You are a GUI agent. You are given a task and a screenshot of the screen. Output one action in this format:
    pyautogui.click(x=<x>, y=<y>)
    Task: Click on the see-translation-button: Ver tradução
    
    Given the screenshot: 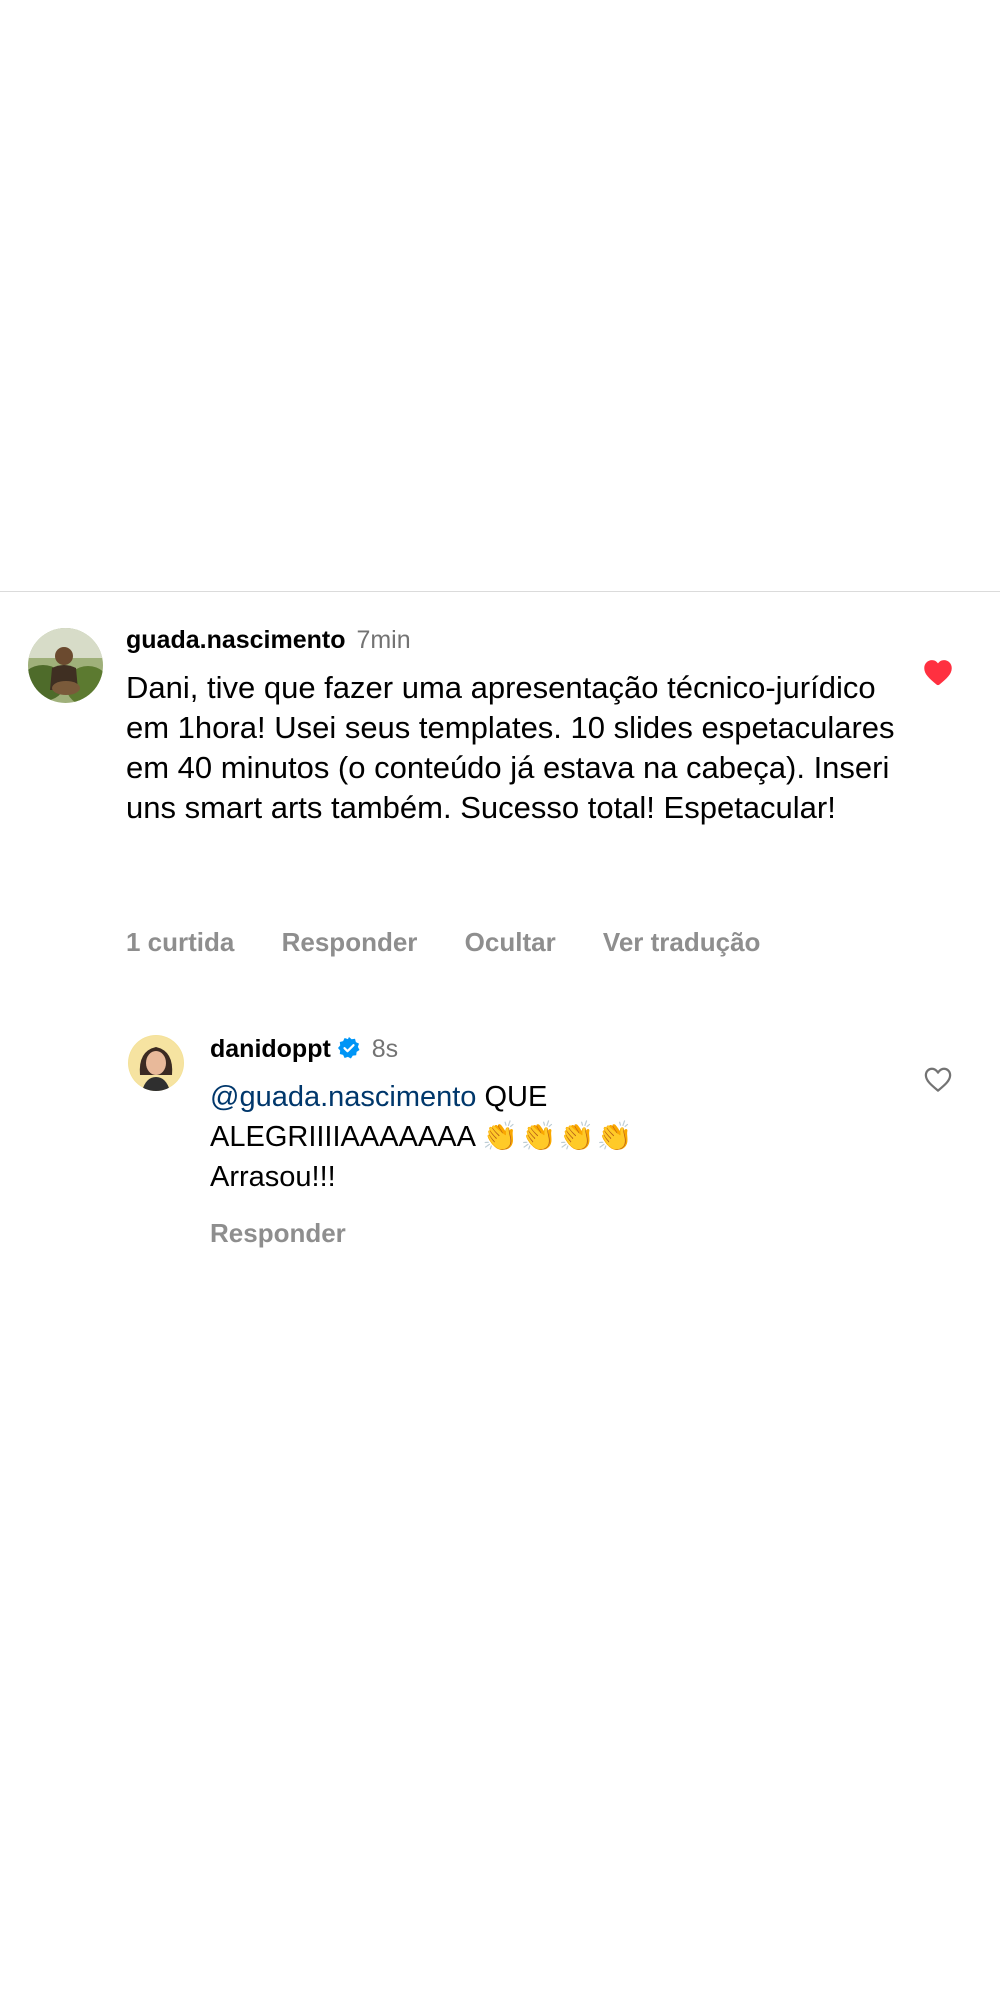 What is the action you would take?
    pyautogui.click(x=682, y=942)
    